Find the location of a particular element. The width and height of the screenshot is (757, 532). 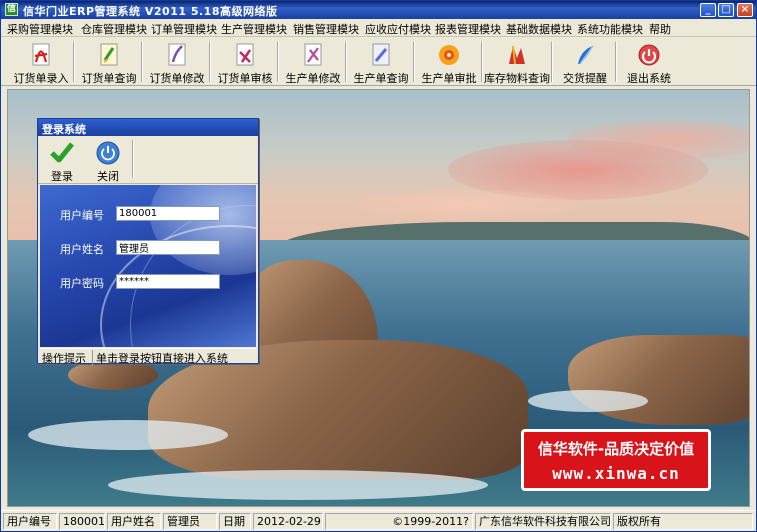

close-button: × is located at coordinates (745, 10).